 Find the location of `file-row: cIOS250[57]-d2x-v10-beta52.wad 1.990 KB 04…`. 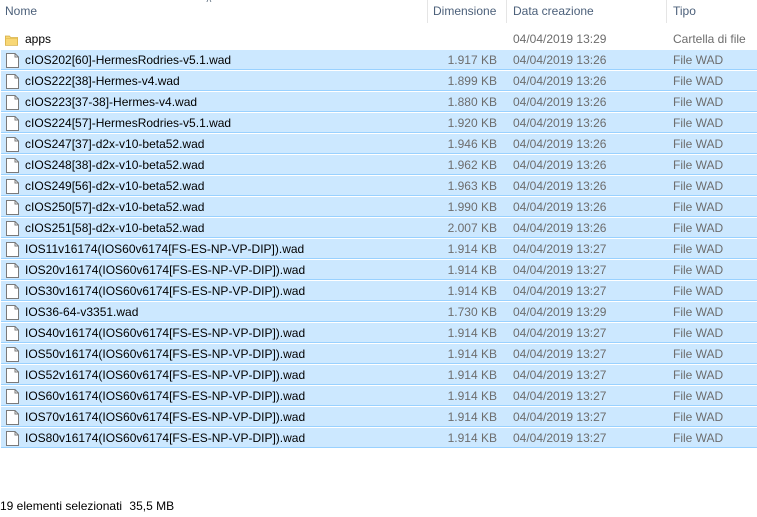

file-row: cIOS250[57]-d2x-v10-beta52.wad 1.990 KB 04… is located at coordinates (378, 207).